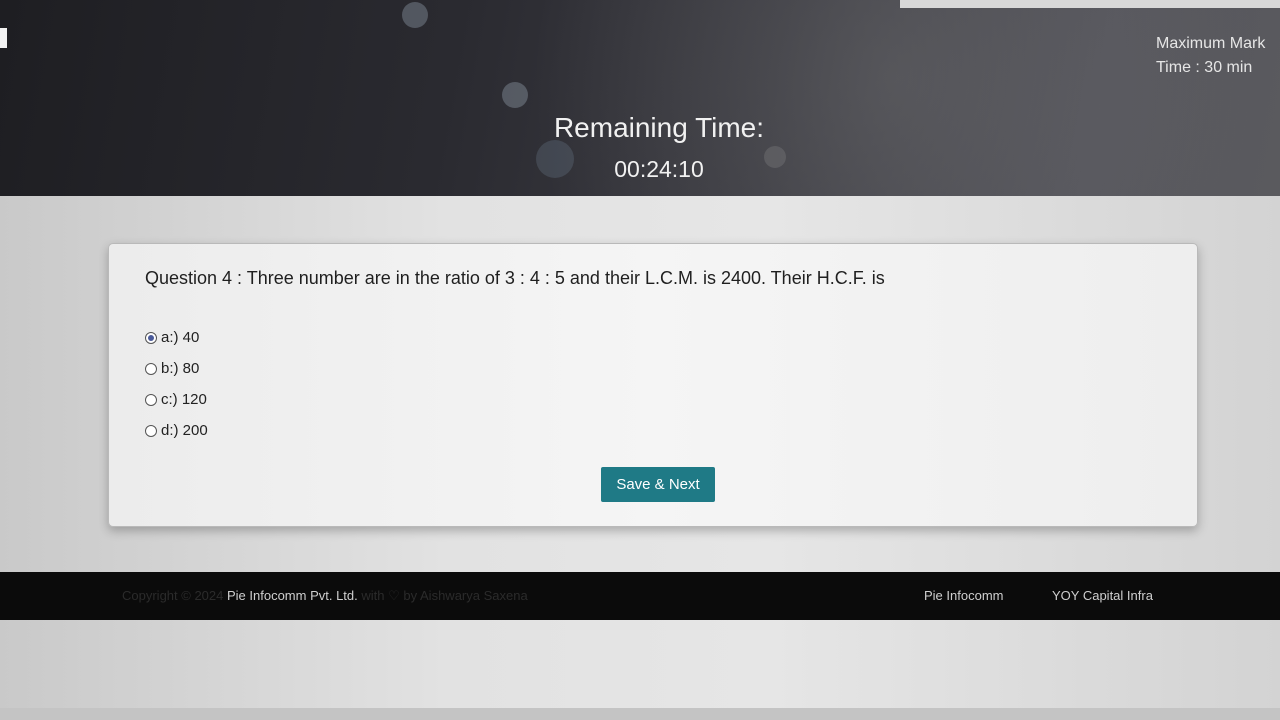 The image size is (1280, 720). I want to click on footer-link-pie-infocomm: Pie Infocomm, so click(963, 595).